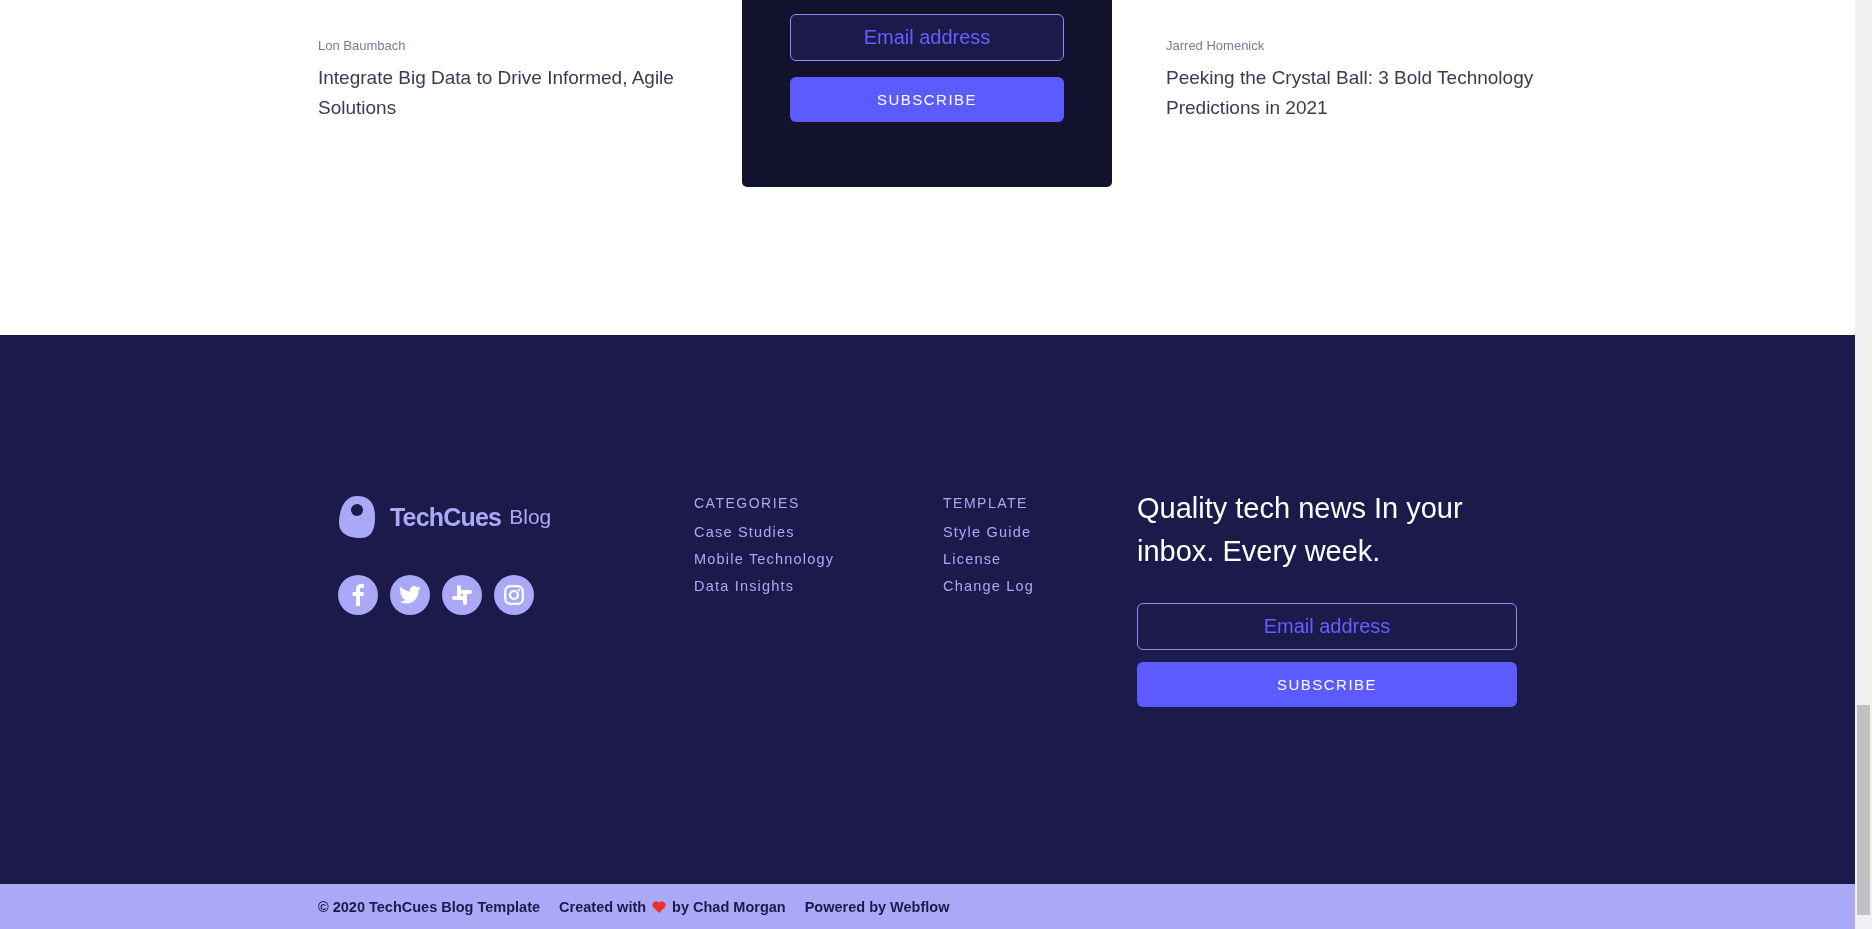  I want to click on footer-link: Data Insights, so click(744, 586).